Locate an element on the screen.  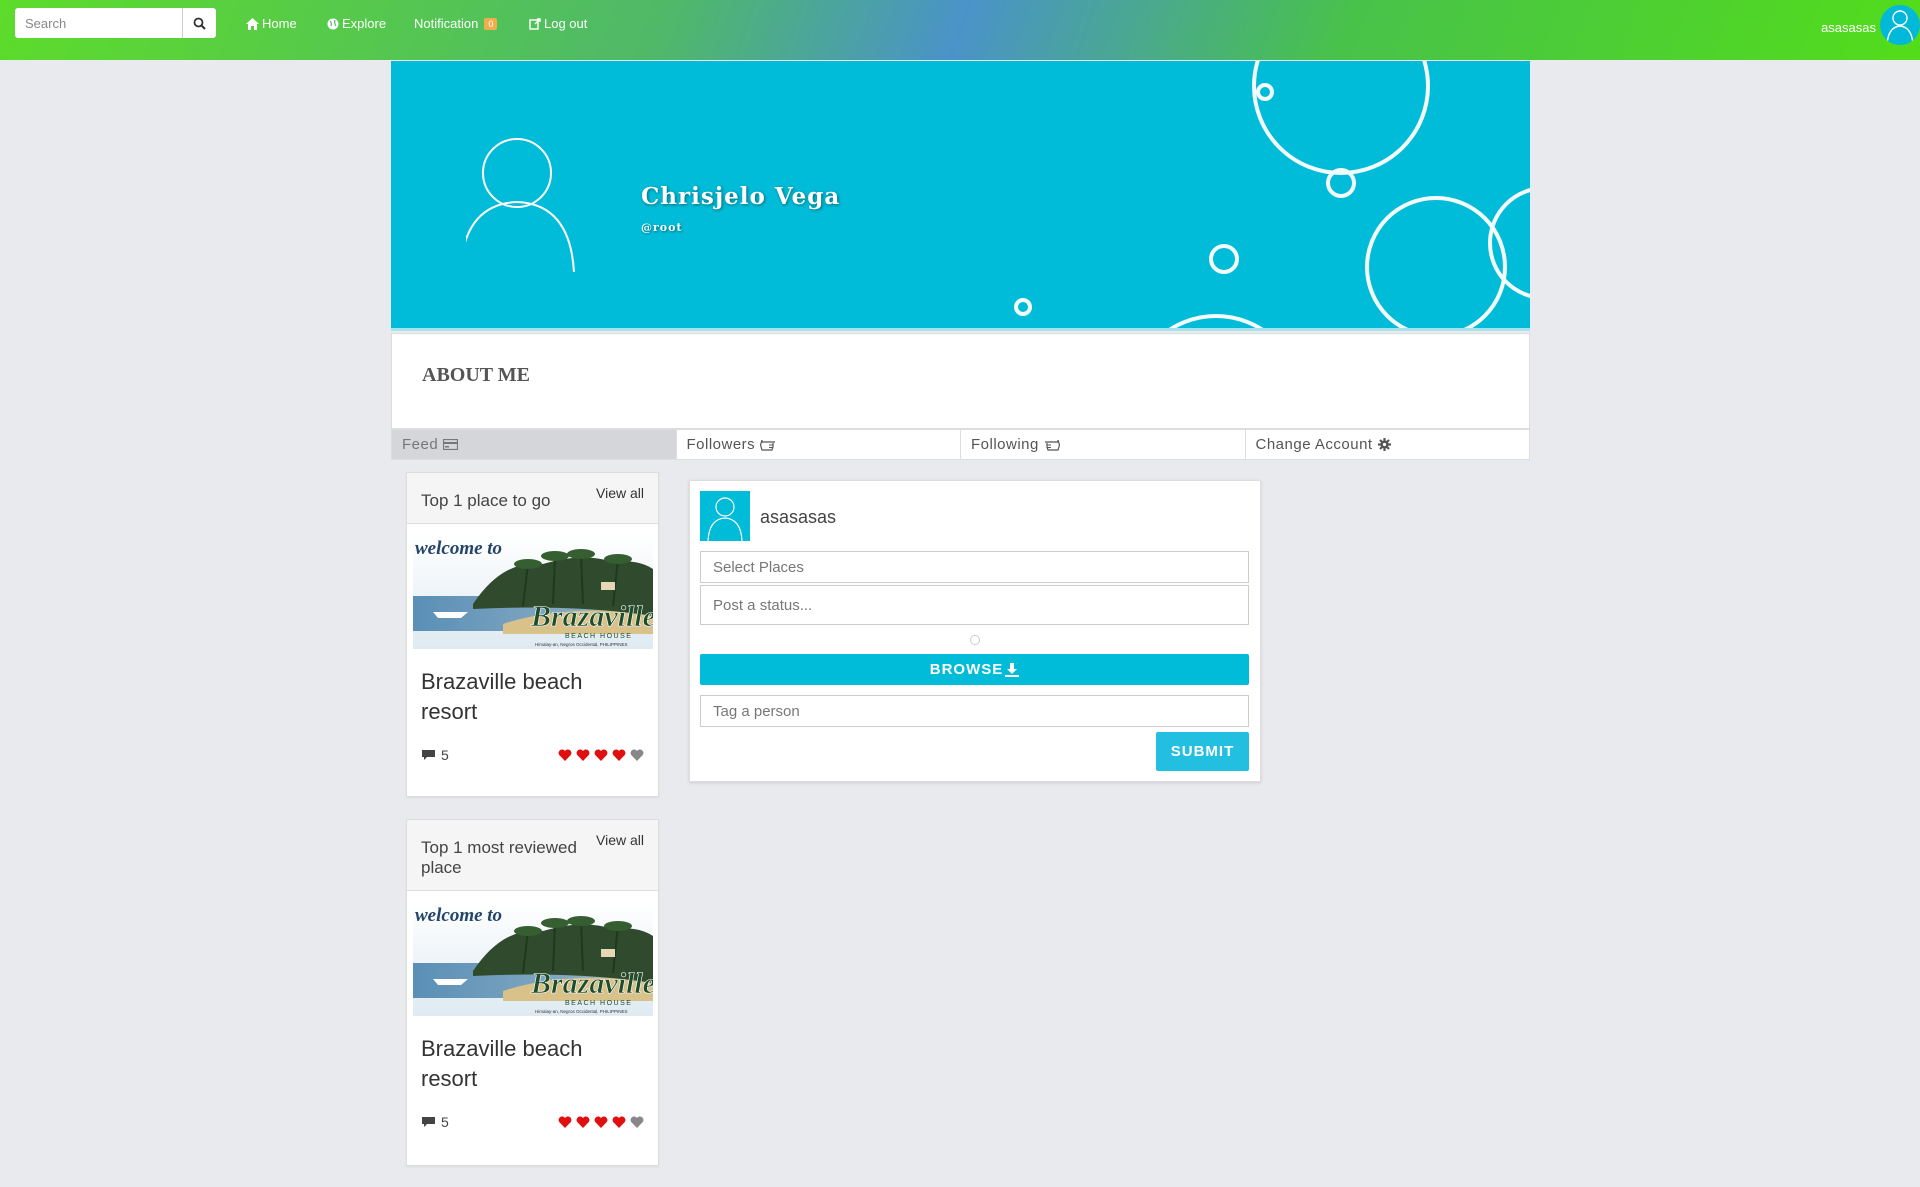
nav-logout: Log out is located at coordinates (558, 23).